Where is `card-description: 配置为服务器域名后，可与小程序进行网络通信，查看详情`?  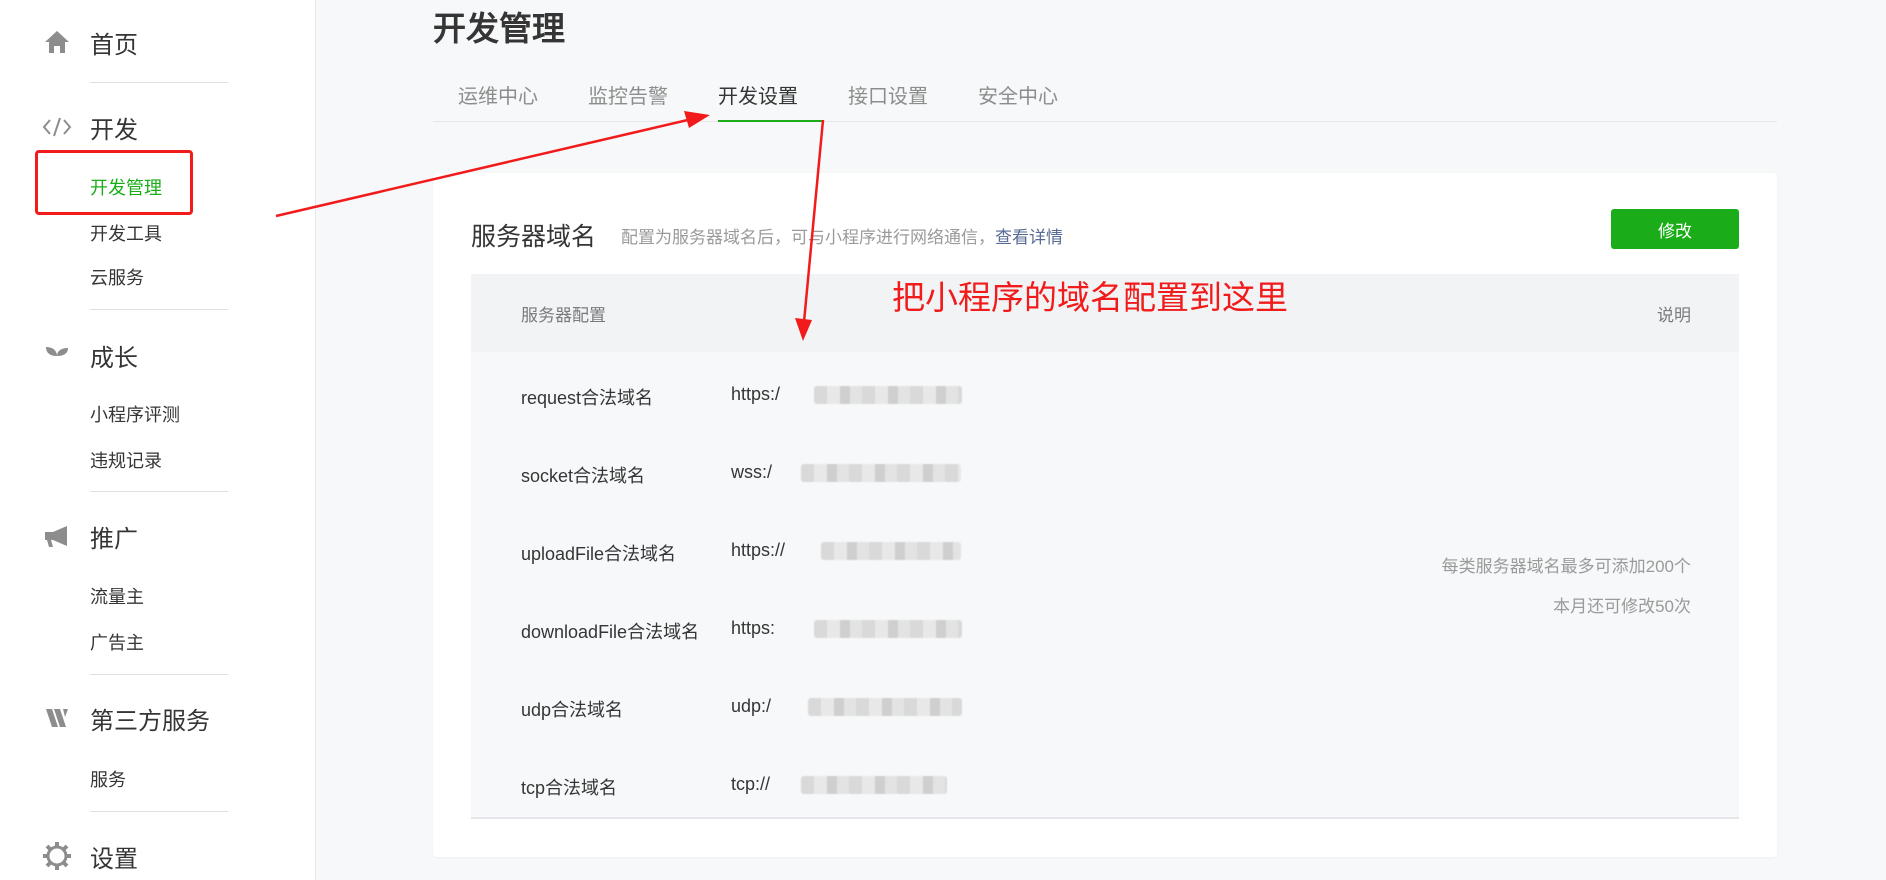
card-description: 配置为服务器域名后，可与小程序进行网络通信，查看详情 is located at coordinates (842, 235).